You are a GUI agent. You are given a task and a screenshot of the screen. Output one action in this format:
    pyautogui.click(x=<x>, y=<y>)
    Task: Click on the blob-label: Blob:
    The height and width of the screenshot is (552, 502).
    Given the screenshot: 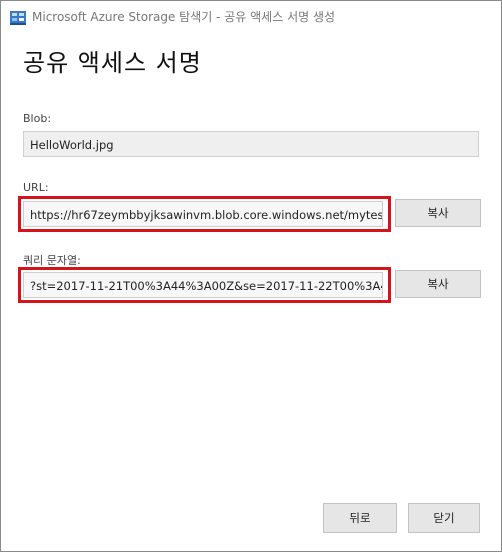 What is the action you would take?
    pyautogui.click(x=37, y=118)
    